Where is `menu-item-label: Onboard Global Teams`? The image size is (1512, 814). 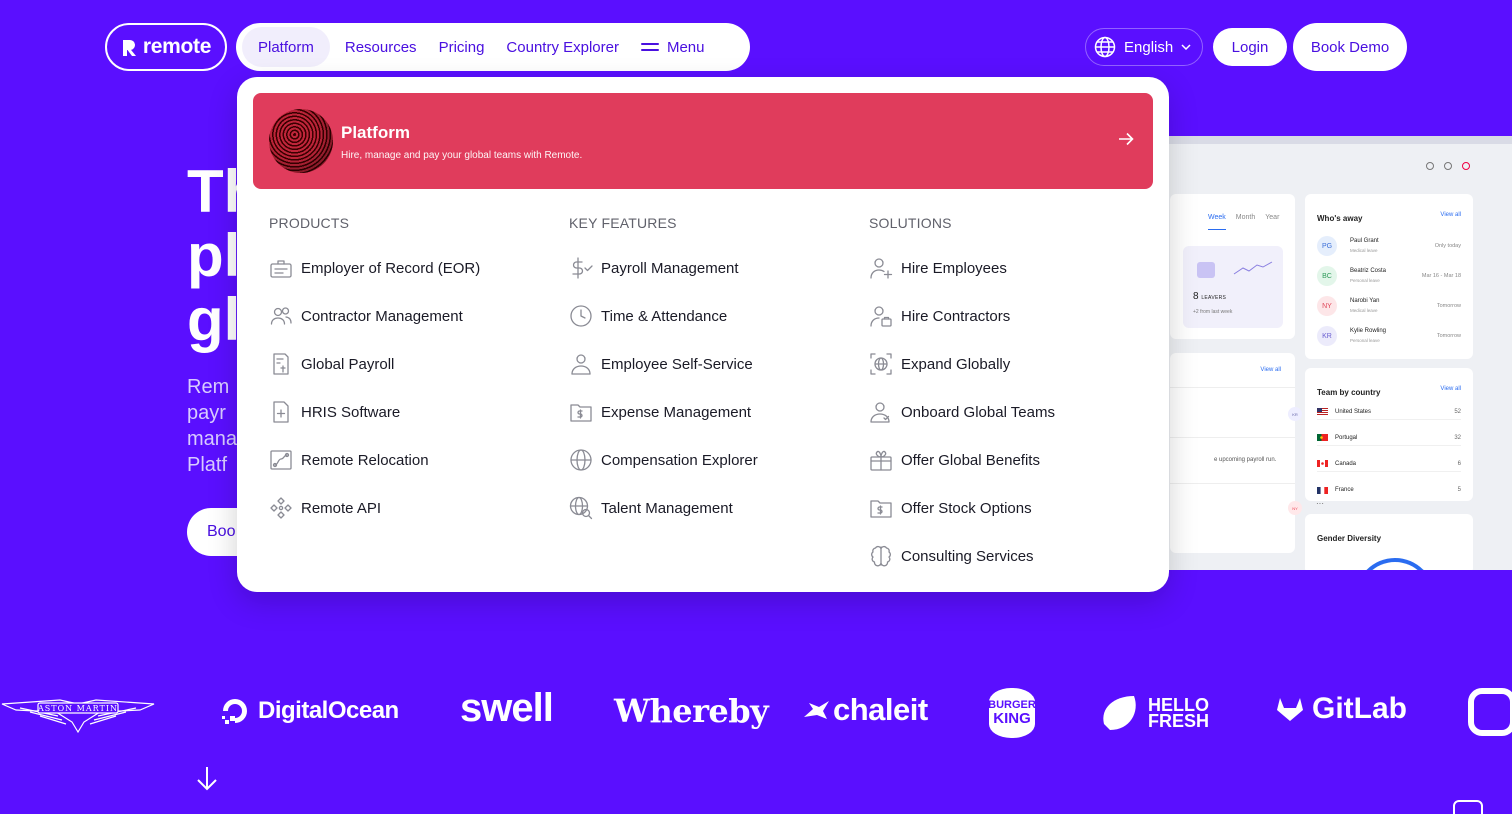 menu-item-label: Onboard Global Teams is located at coordinates (978, 412).